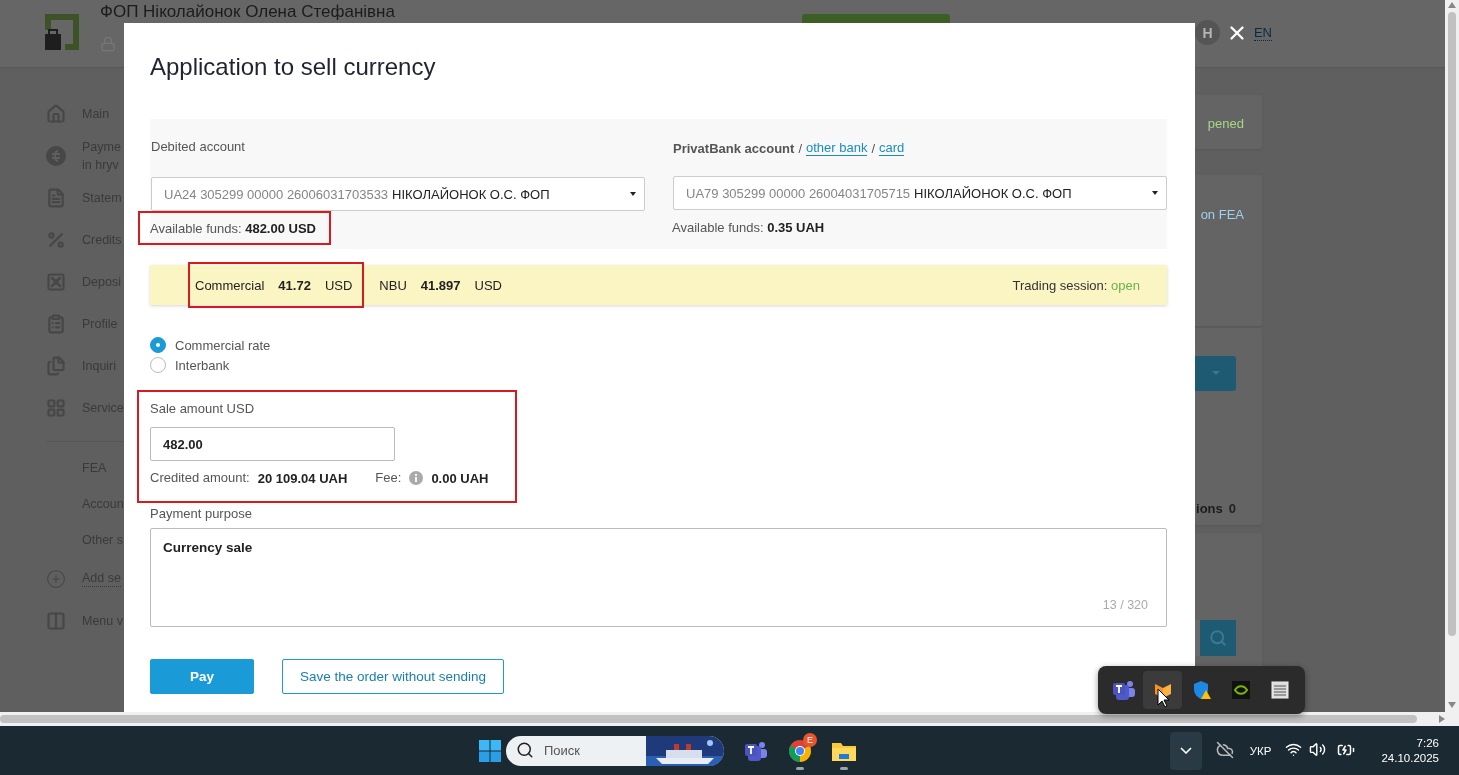 The width and height of the screenshot is (1459, 775). Describe the element at coordinates (1225, 123) in the screenshot. I see `status-text: pened` at that location.